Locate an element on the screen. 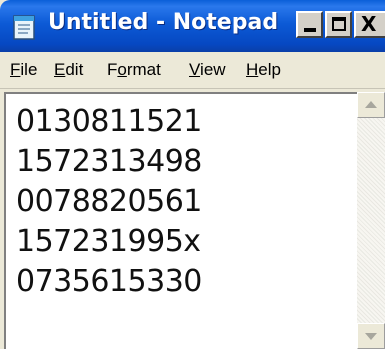  menu-bar: File Edit Format View Help is located at coordinates (192, 70).